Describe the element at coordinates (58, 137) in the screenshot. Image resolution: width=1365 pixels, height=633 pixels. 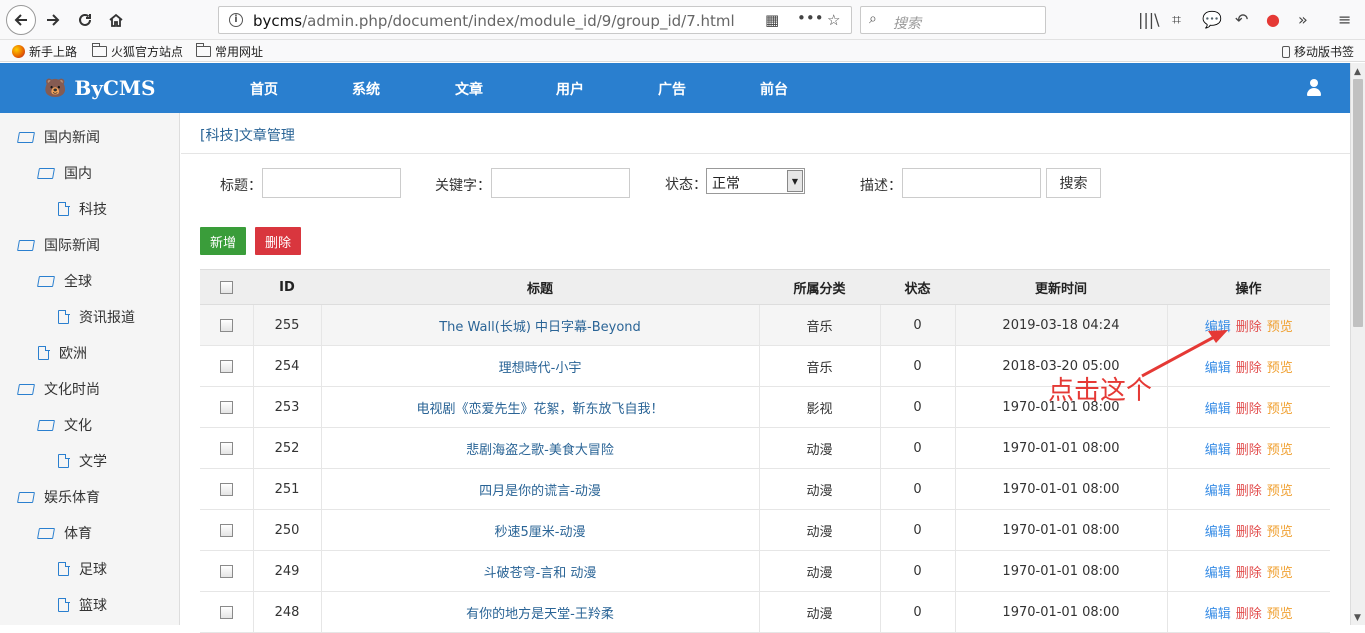
I see `sidebar-item-domestic-news: 国内新闻` at that location.